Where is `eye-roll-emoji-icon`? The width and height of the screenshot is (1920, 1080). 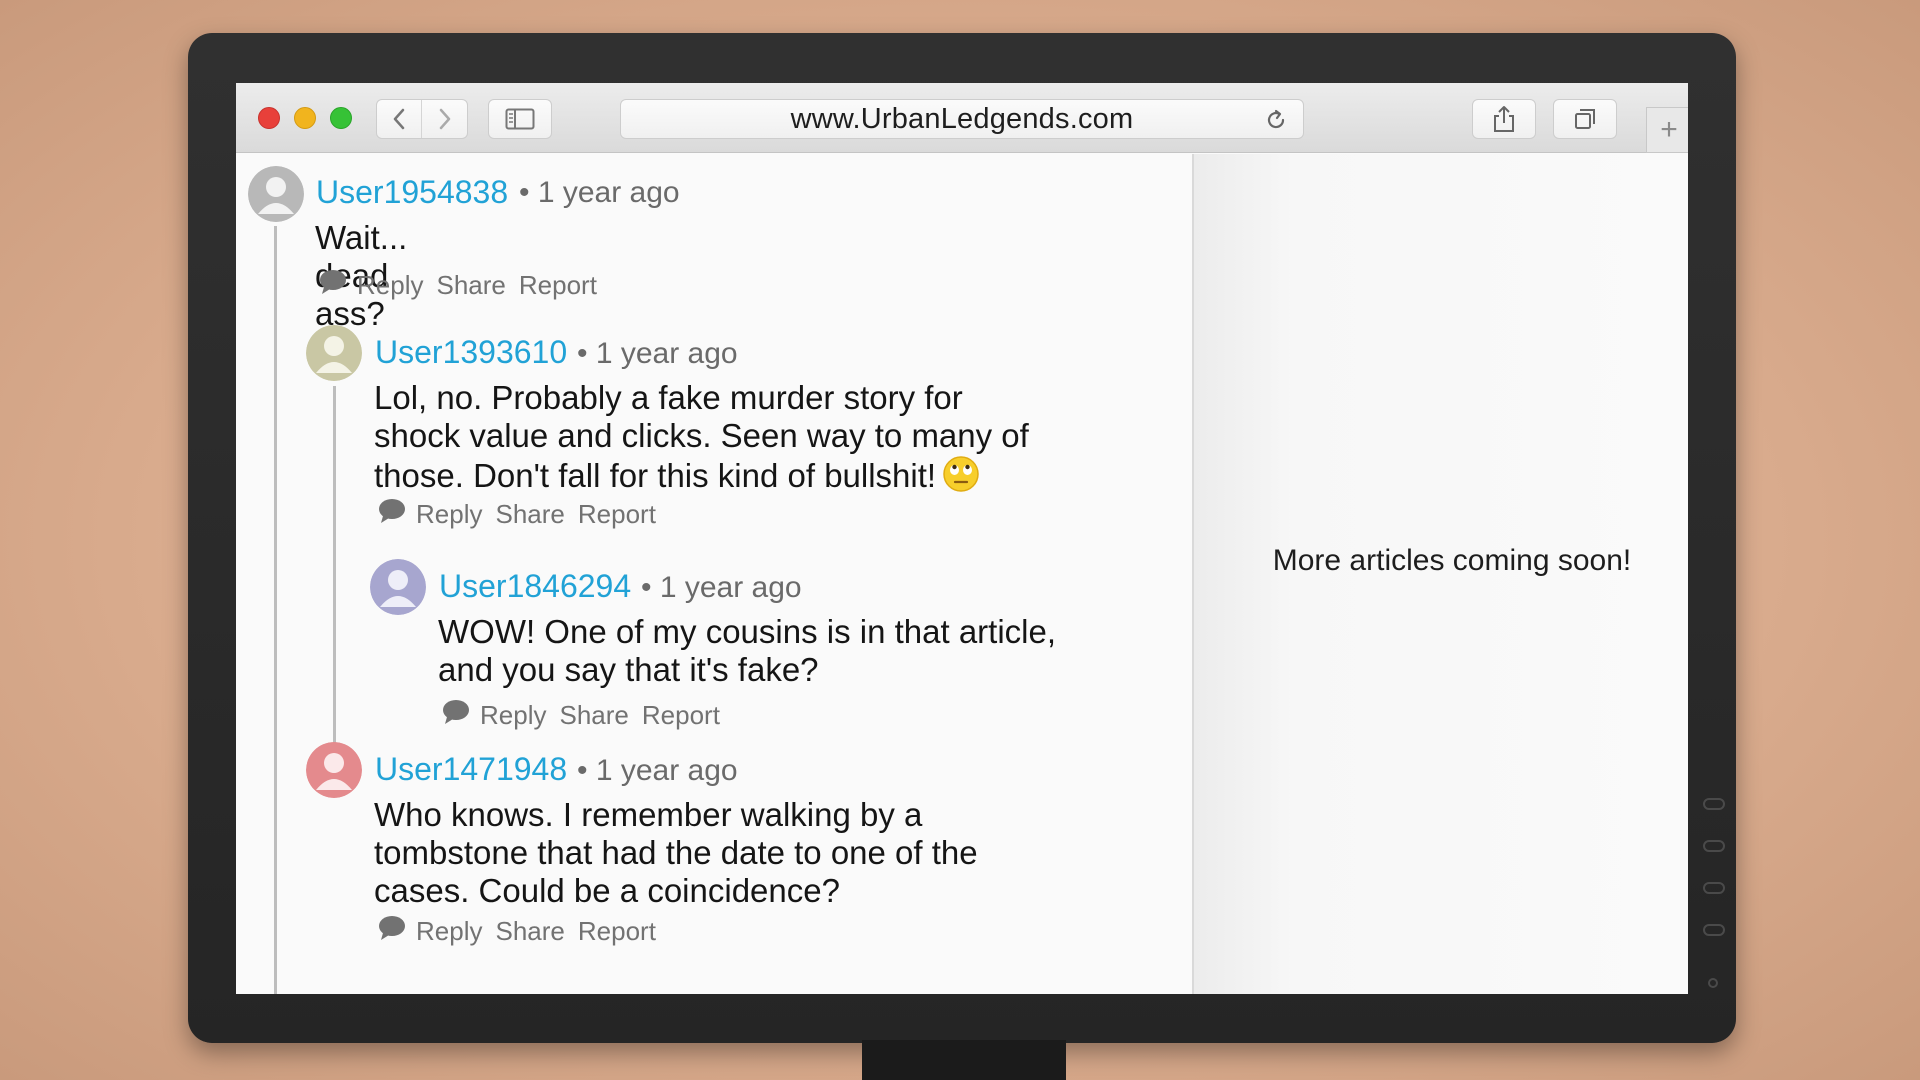
eye-roll-emoji-icon is located at coordinates (961, 478).